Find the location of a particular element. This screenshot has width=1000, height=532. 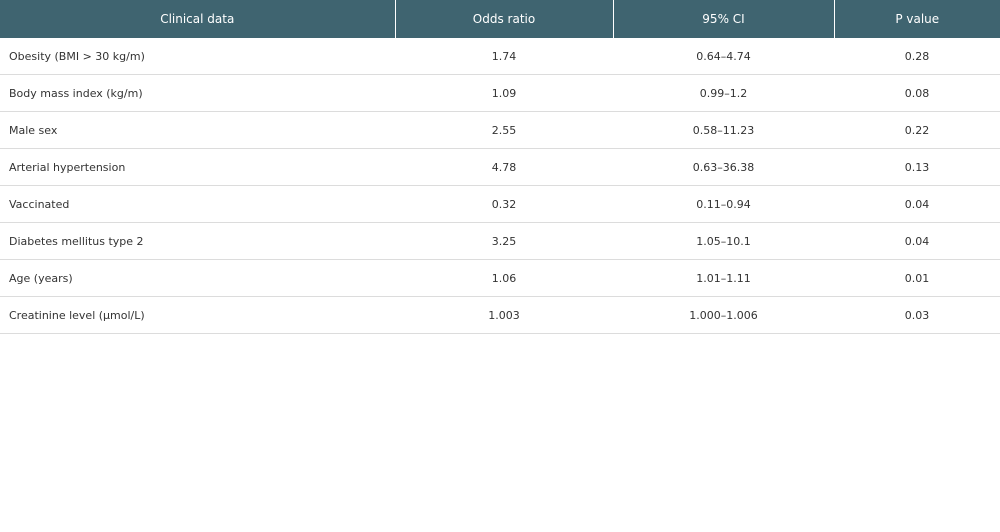

table-row: Age (years) 1.06 1.01–1.11 0.01 is located at coordinates (500, 278).